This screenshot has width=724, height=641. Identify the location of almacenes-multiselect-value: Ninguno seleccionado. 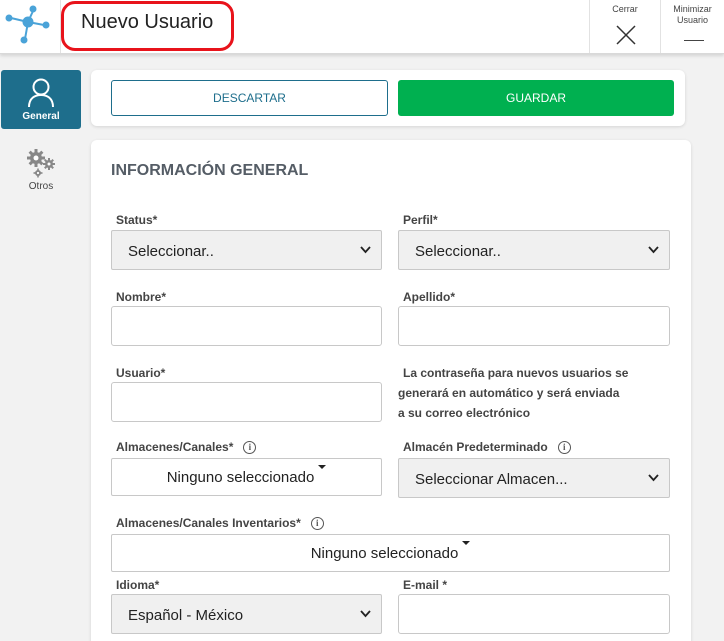
(240, 477).